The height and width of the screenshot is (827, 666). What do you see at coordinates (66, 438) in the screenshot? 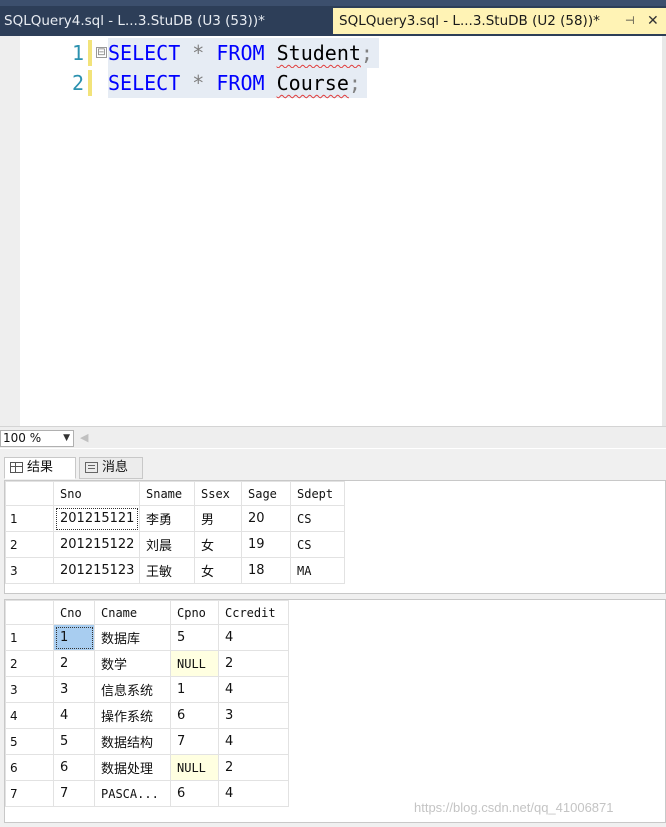
I see `dropdown-arrow-icon: ▼` at bounding box center [66, 438].